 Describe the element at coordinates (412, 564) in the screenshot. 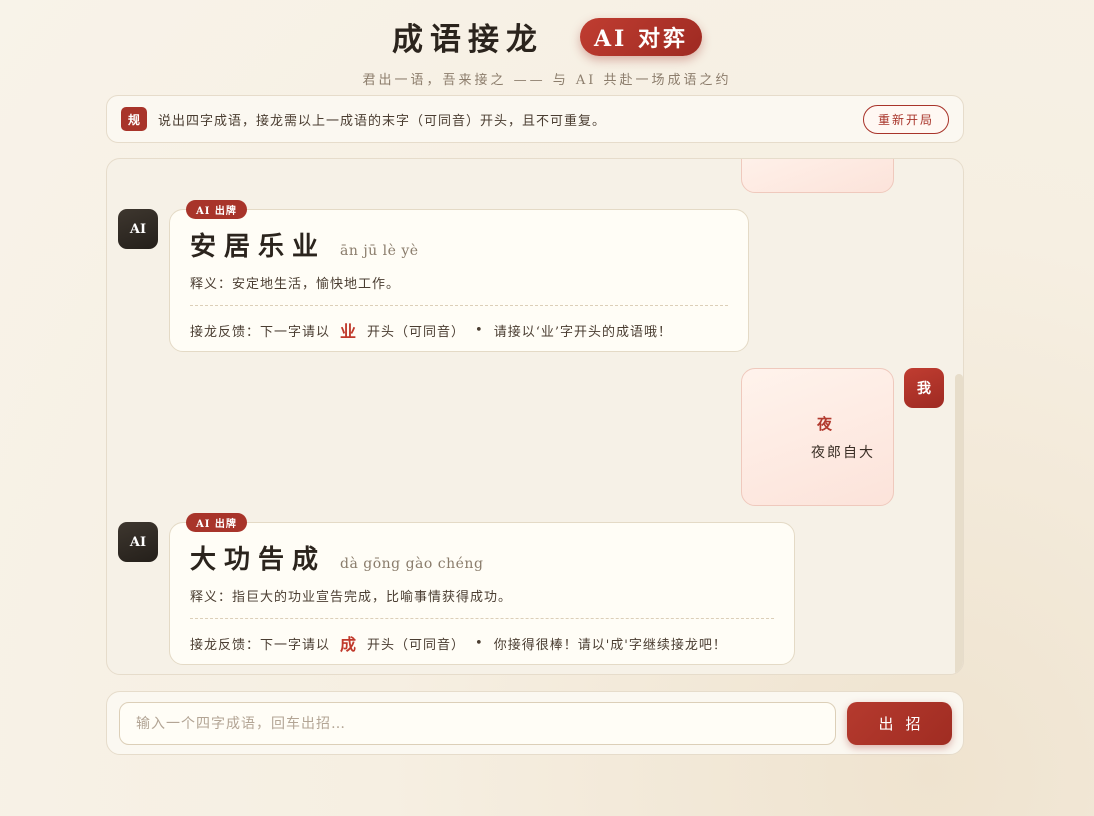

I see `idiom-pinyin: dà gōng gào chéng` at that location.